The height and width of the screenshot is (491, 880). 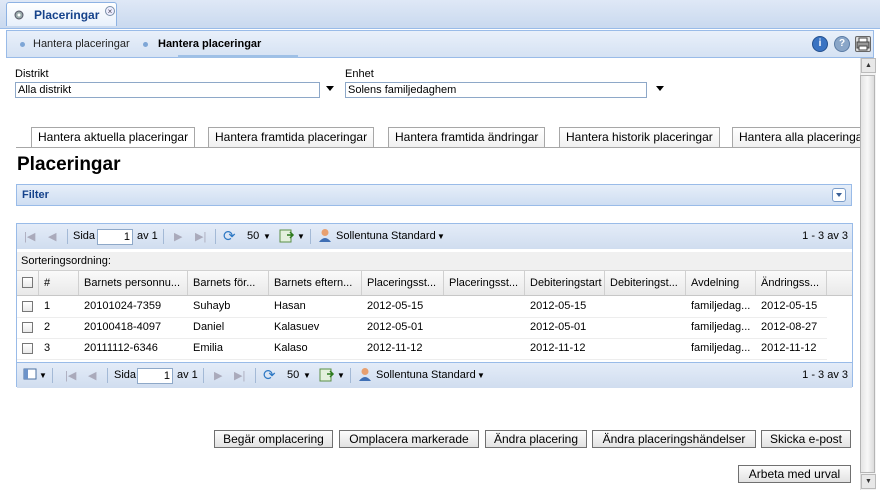 I want to click on print-icon, so click(x=863, y=44).